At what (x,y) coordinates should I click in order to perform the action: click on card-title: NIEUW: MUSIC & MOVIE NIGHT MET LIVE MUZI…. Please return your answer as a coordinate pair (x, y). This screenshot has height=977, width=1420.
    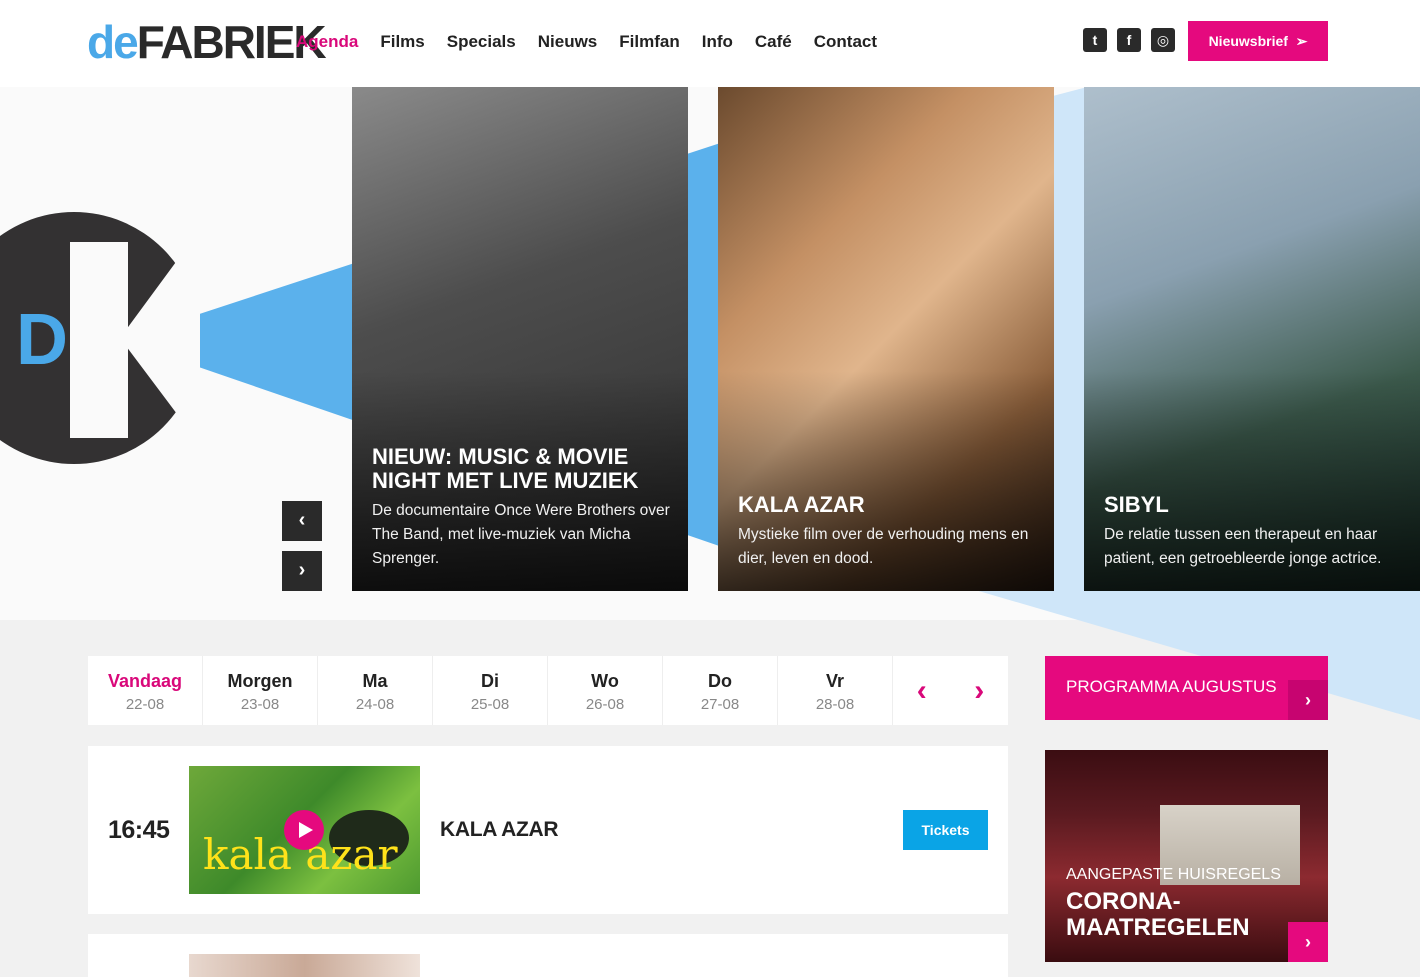
    Looking at the image, I should click on (505, 468).